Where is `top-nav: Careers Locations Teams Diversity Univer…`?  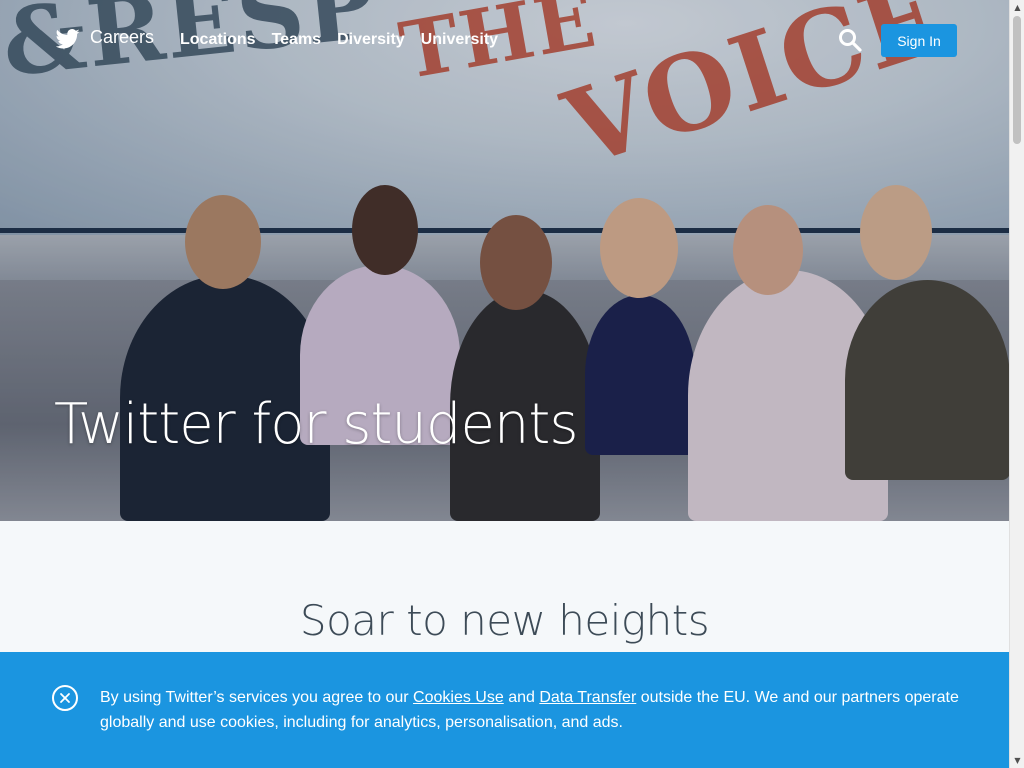
top-nav: Careers Locations Teams Diversity Univer… is located at coordinates (504, 40).